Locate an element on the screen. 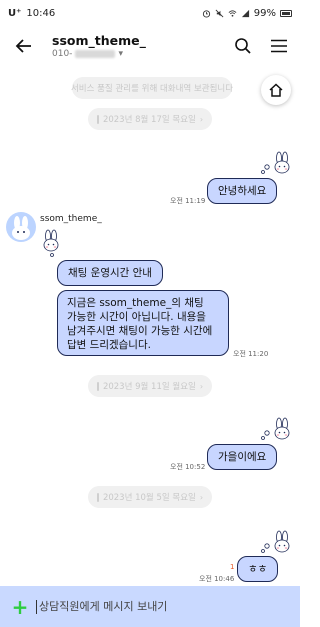 This screenshot has height=627, width=320. date-divider: 2023년 10월 5일 목요일 › is located at coordinates (150, 497).